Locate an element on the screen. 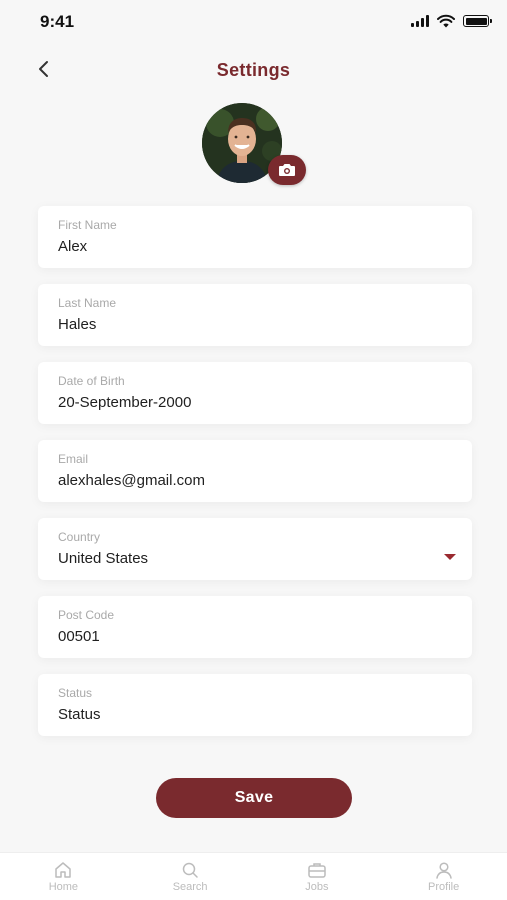  status-icons is located at coordinates (451, 21).